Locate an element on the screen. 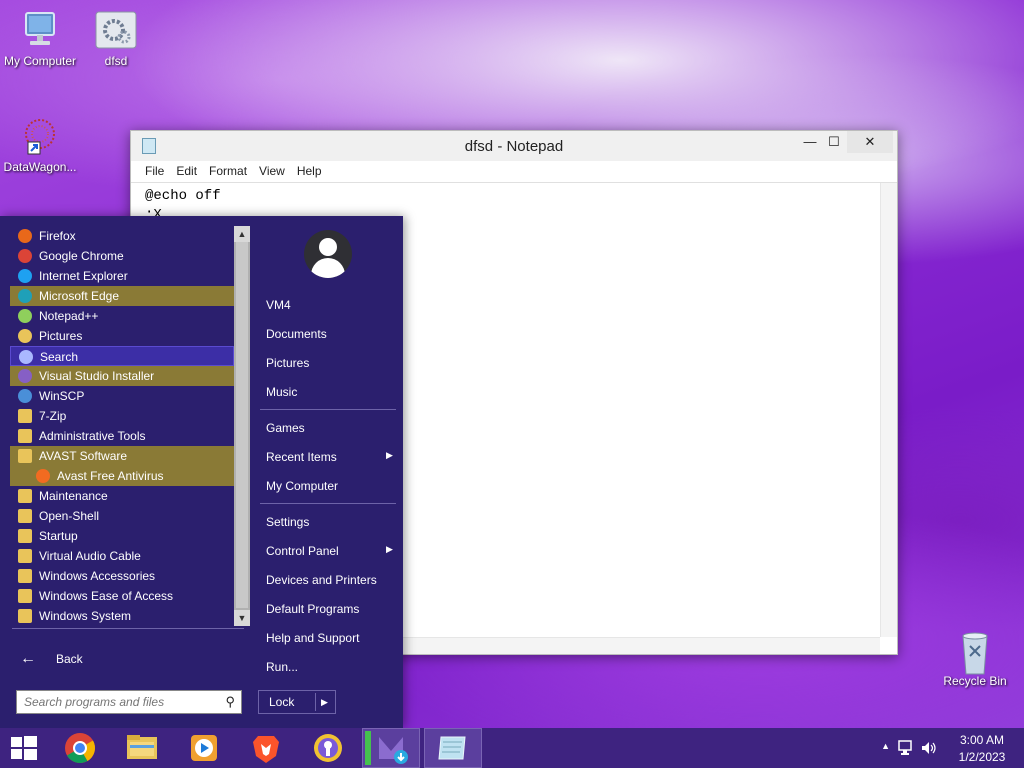 The image size is (1024, 768). program-item: Administrative Tools is located at coordinates (122, 436).